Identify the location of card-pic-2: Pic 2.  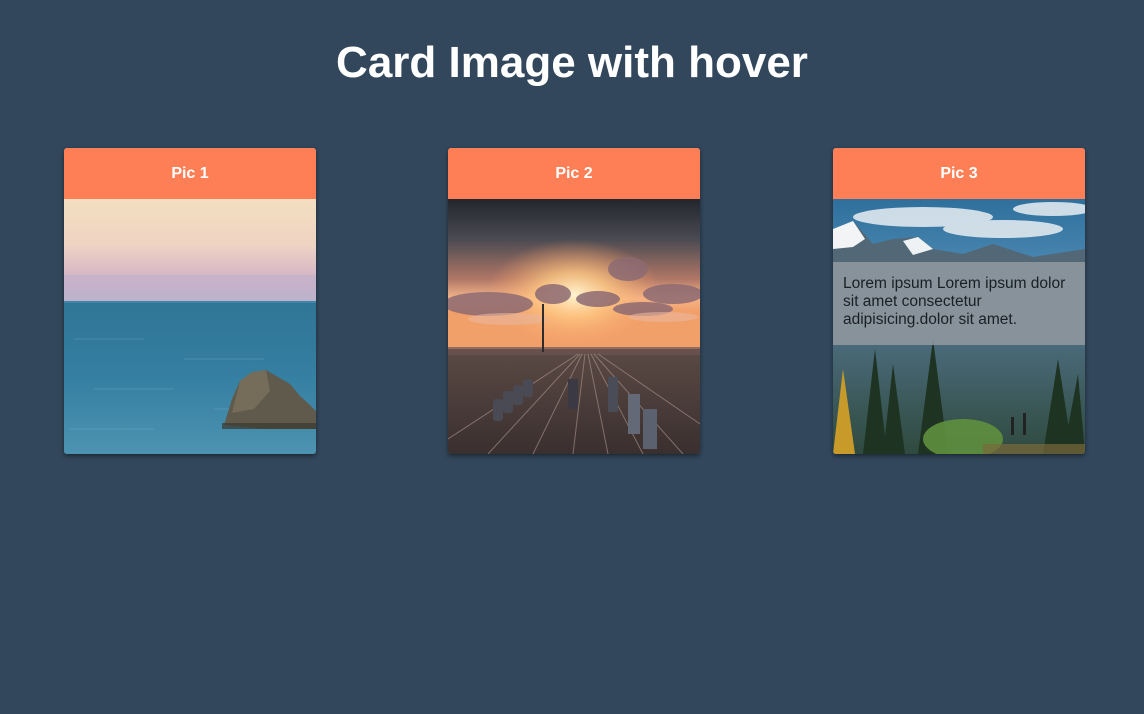
(574, 301).